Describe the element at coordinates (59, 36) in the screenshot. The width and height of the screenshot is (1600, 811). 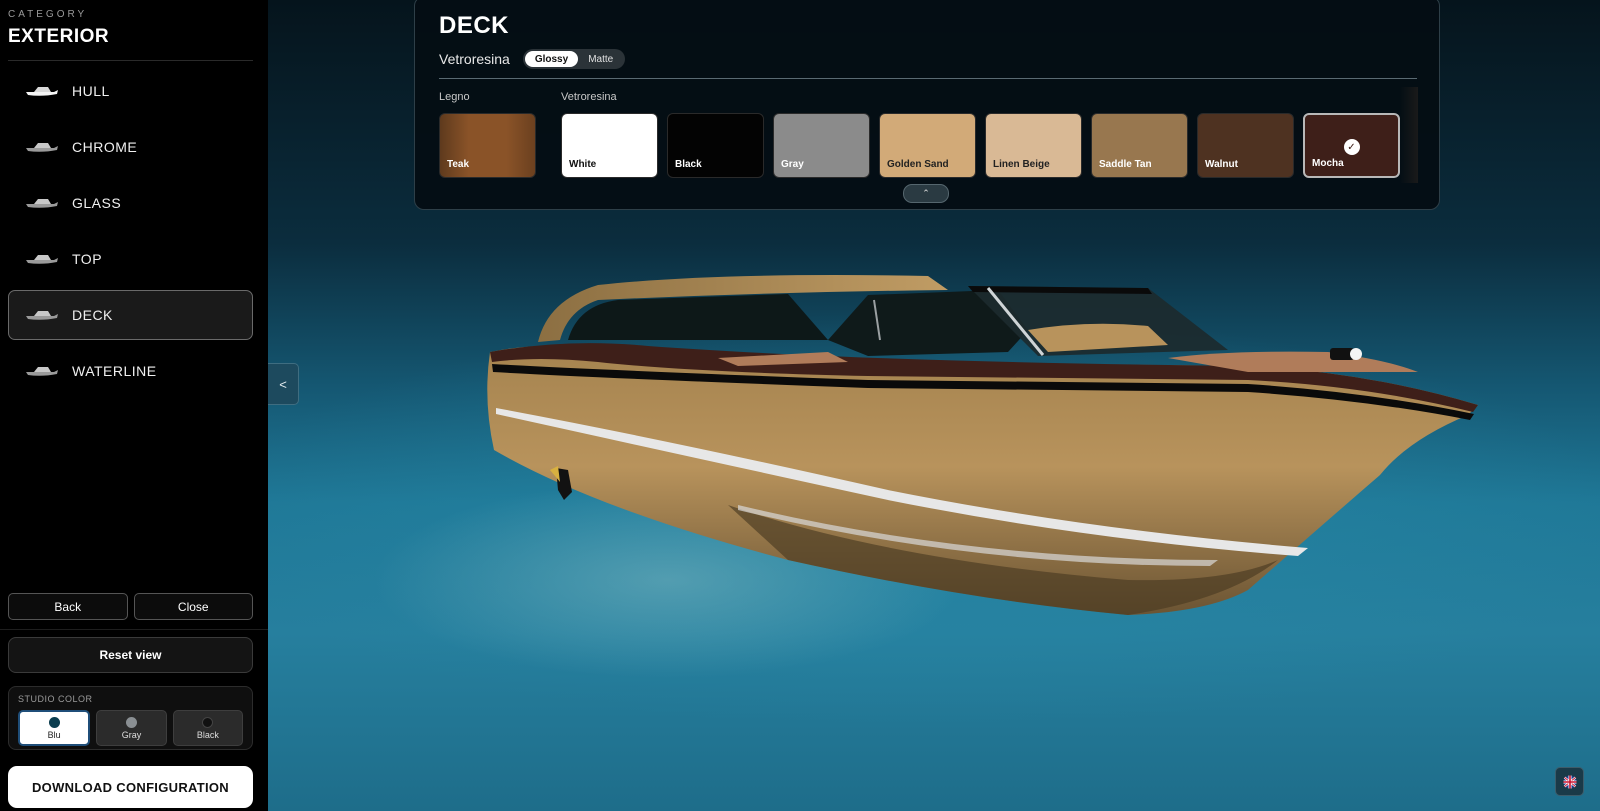
I see `category-title: EXTERIOR` at that location.